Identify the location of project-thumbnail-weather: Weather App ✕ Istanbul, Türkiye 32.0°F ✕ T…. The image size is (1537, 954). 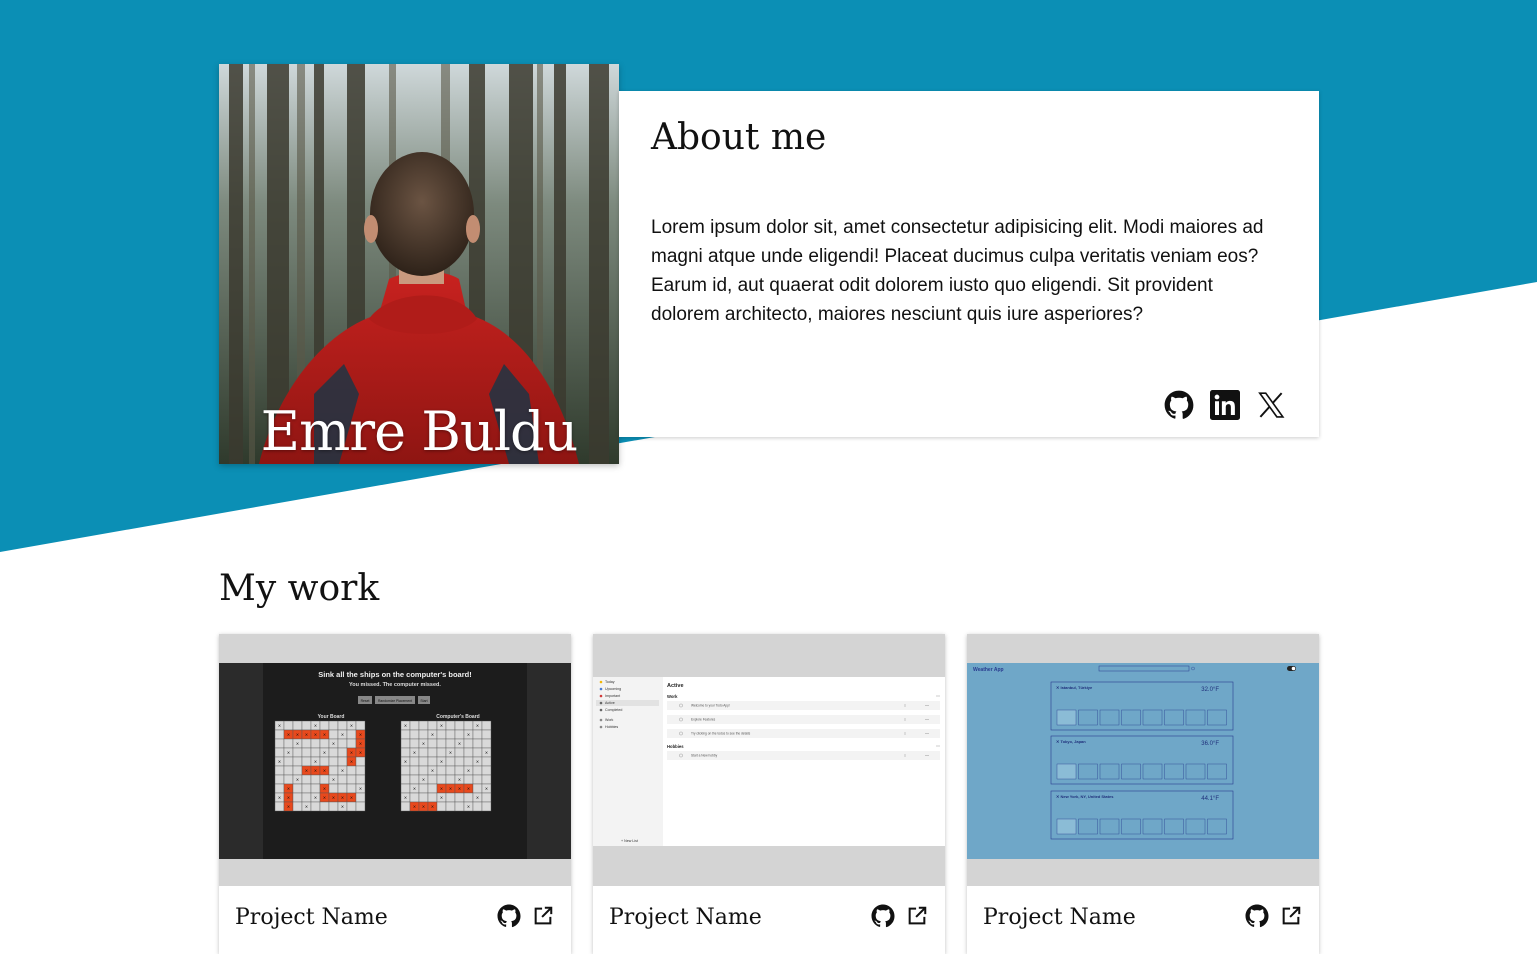
(1143, 760).